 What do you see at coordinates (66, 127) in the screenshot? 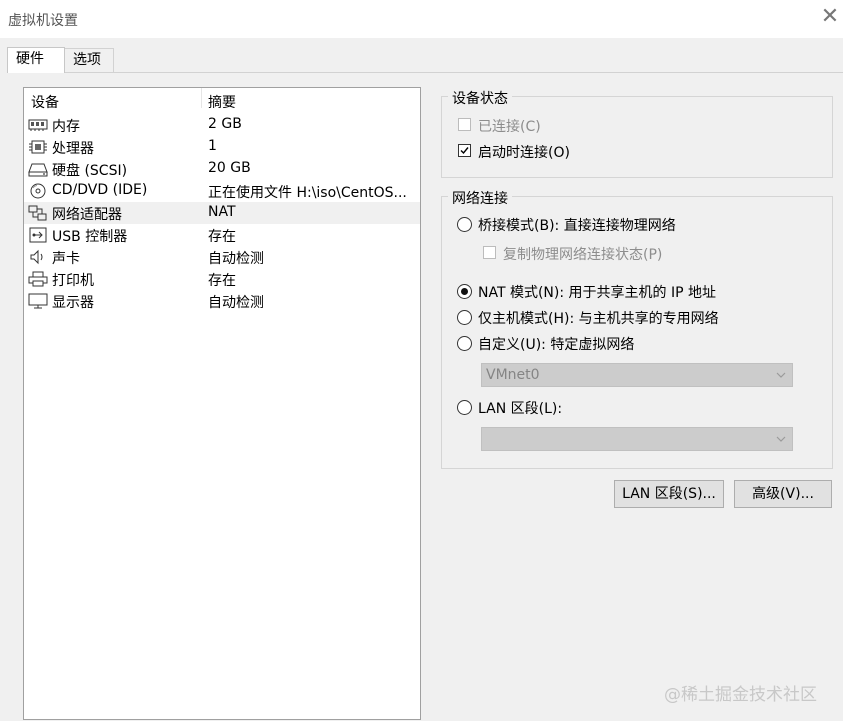
I see `device-name: 内存` at bounding box center [66, 127].